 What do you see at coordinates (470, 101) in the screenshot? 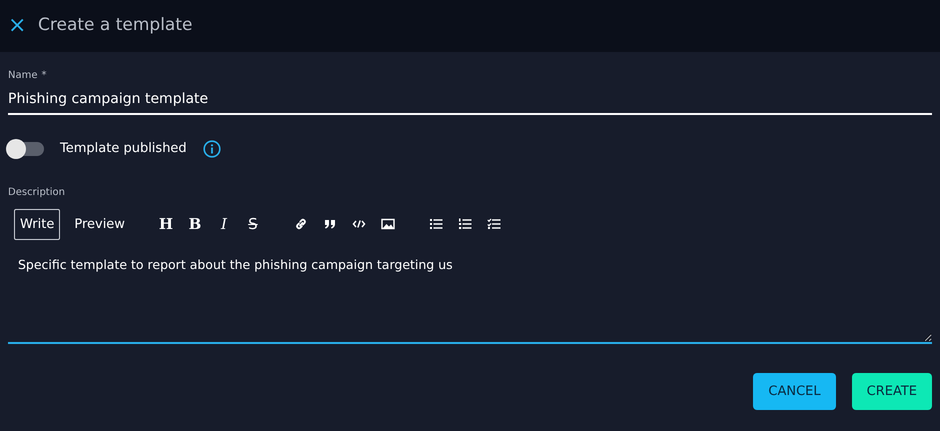
I see `name-field: Phishing campaign template` at bounding box center [470, 101].